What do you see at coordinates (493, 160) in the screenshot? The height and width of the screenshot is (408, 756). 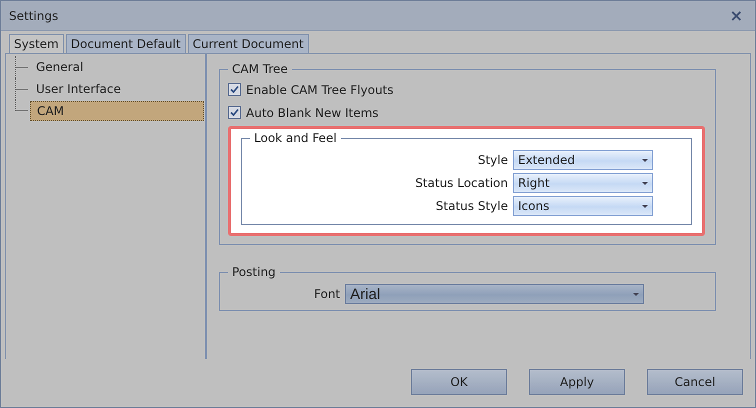 I see `field-label: Style` at bounding box center [493, 160].